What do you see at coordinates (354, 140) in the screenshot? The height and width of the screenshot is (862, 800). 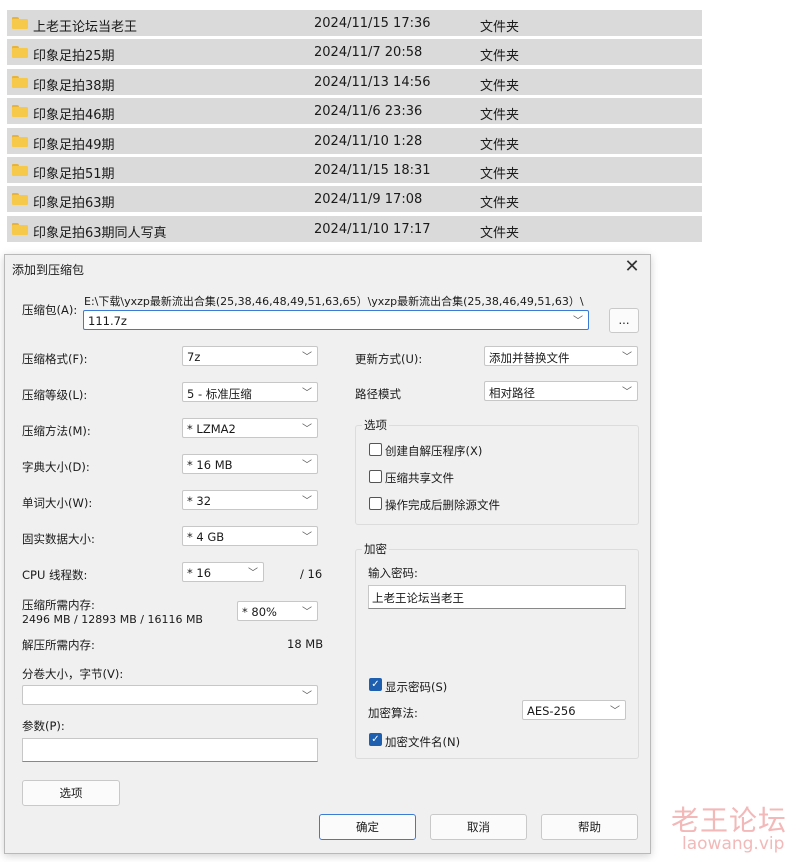 I see `folder-row: 印象足拍49期 2024/11/10 1:28 文件夹` at bounding box center [354, 140].